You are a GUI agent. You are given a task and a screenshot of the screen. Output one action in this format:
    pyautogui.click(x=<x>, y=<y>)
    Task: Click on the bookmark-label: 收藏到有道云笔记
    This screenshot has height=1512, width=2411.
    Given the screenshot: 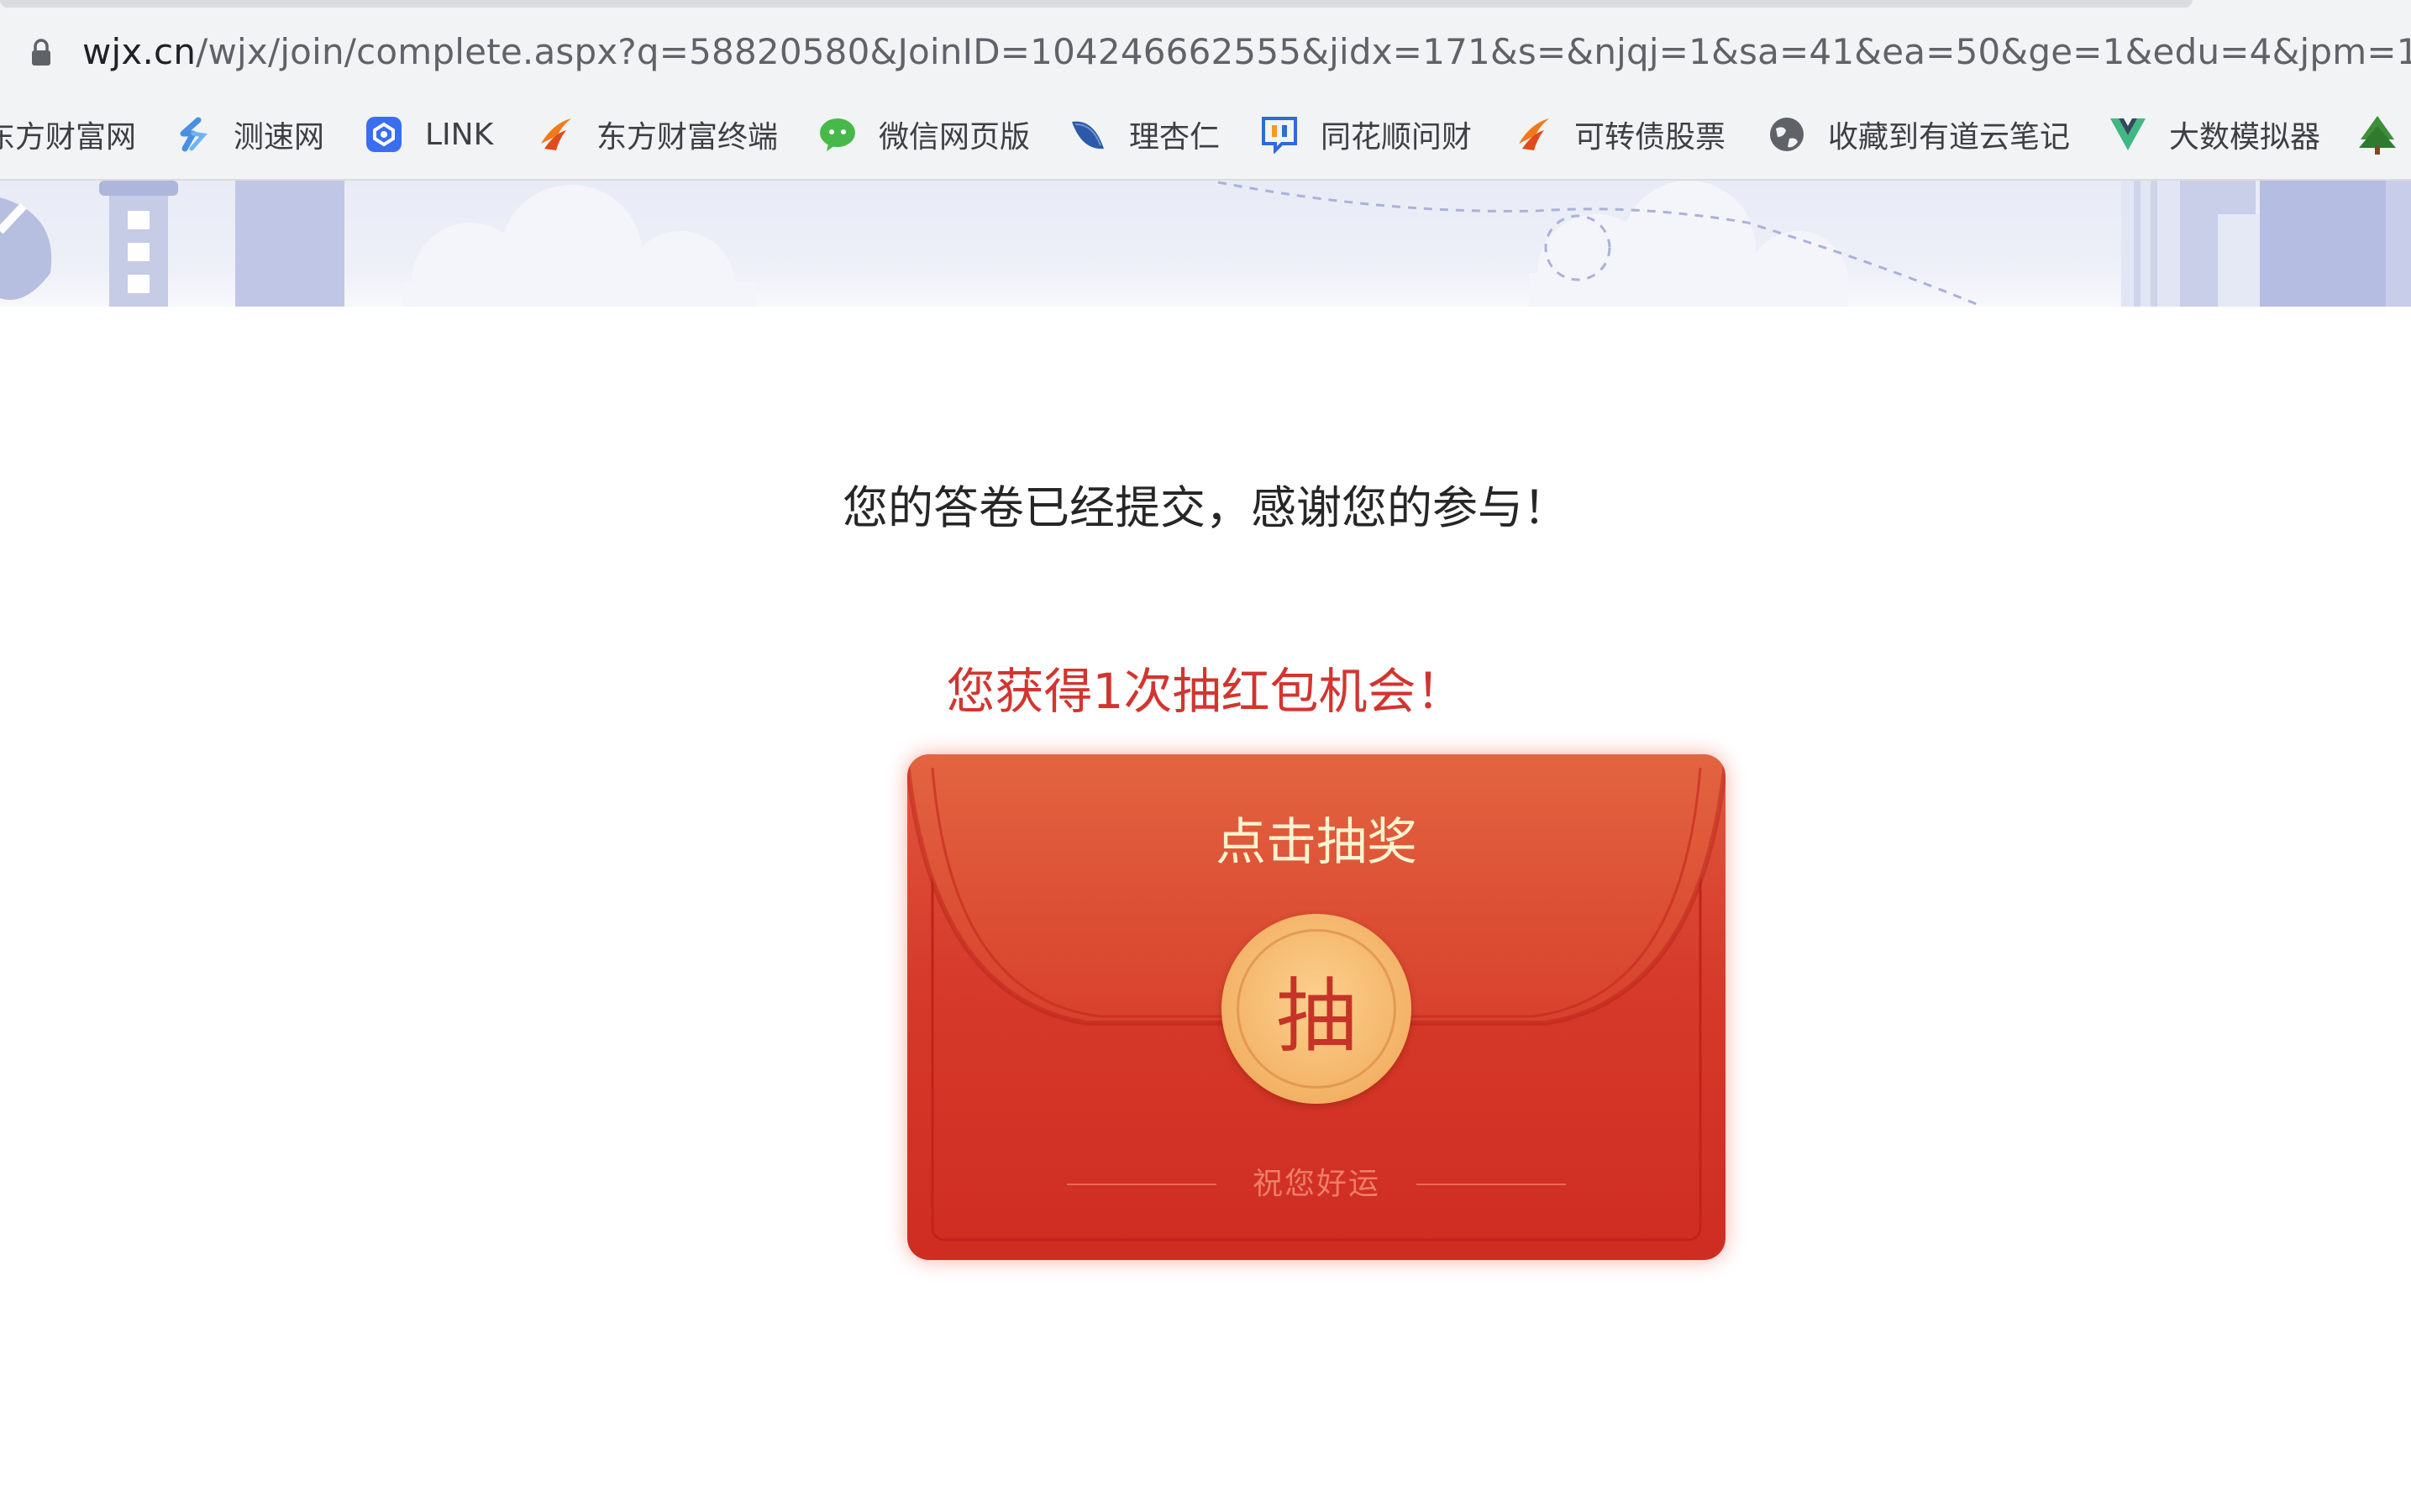 What is the action you would take?
    pyautogui.click(x=1949, y=137)
    